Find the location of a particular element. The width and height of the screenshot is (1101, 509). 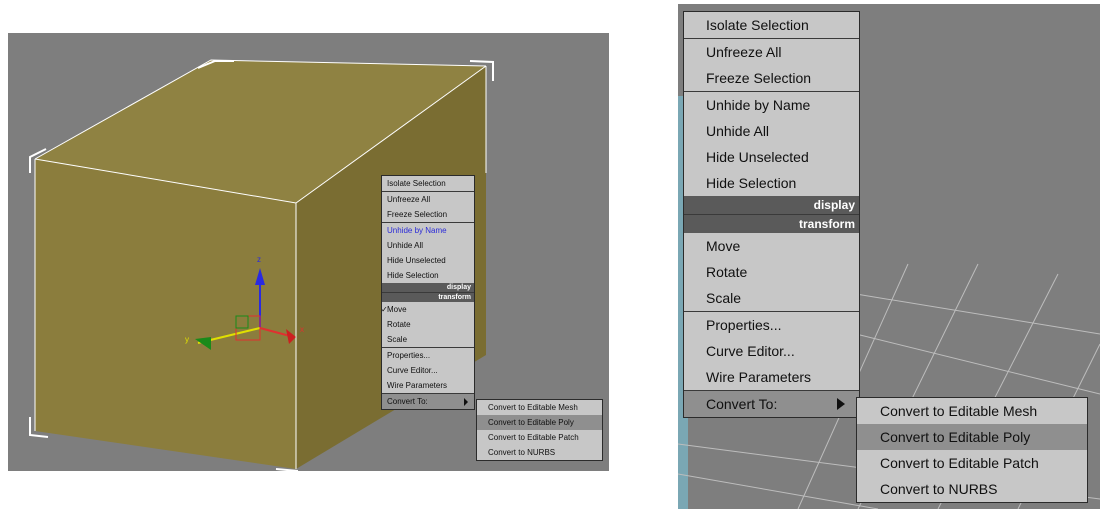

gizmo-y-label: y is located at coordinates (187, 339).